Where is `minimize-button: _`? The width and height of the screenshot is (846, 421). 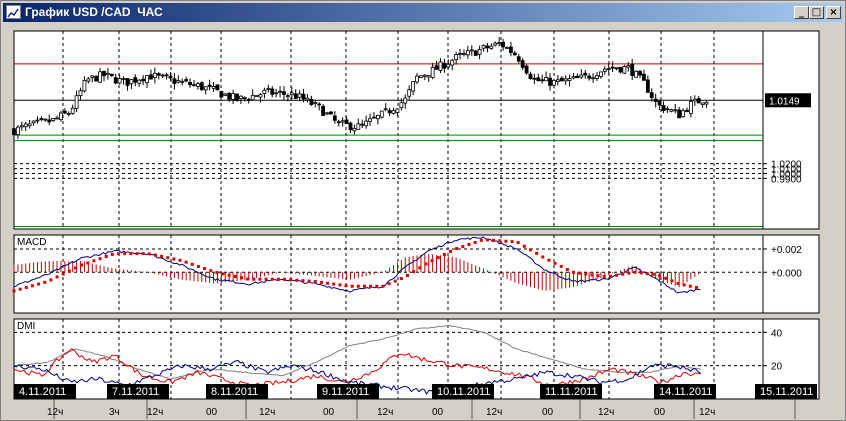 minimize-button: _ is located at coordinates (801, 12).